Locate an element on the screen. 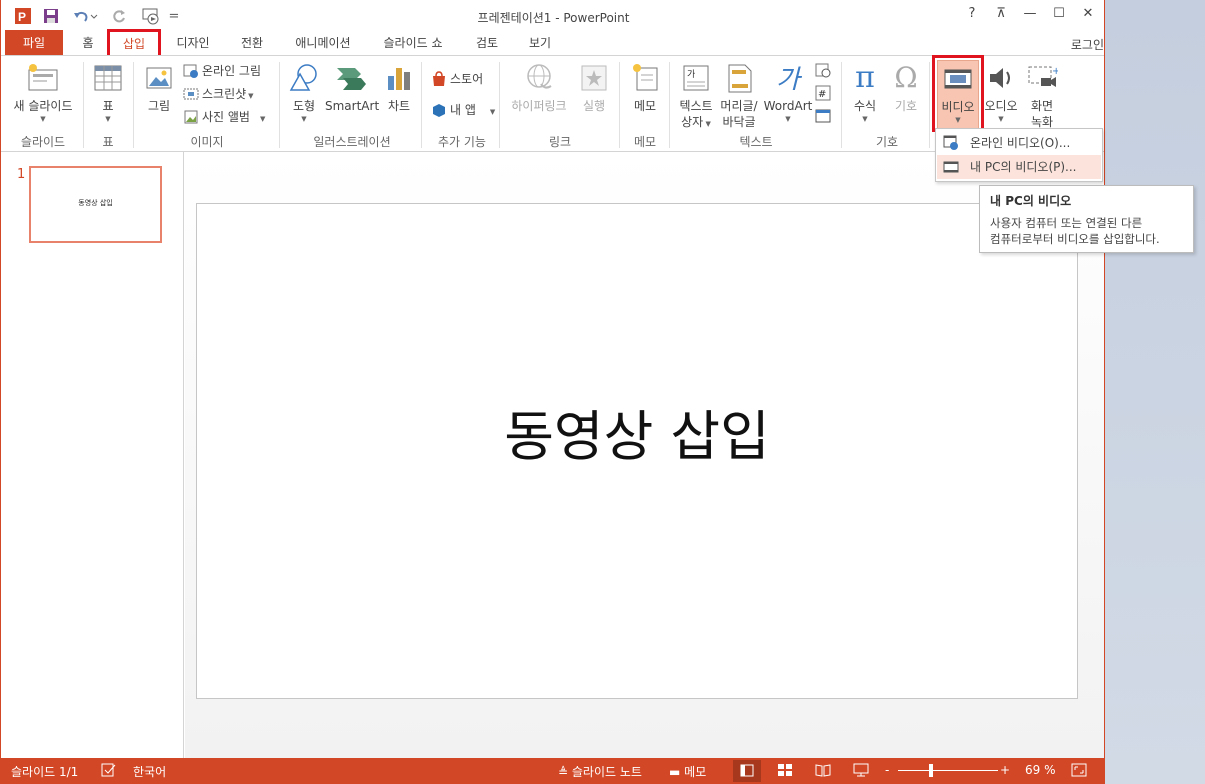  online-picture-button: 온라인 그림 is located at coordinates (222, 71).